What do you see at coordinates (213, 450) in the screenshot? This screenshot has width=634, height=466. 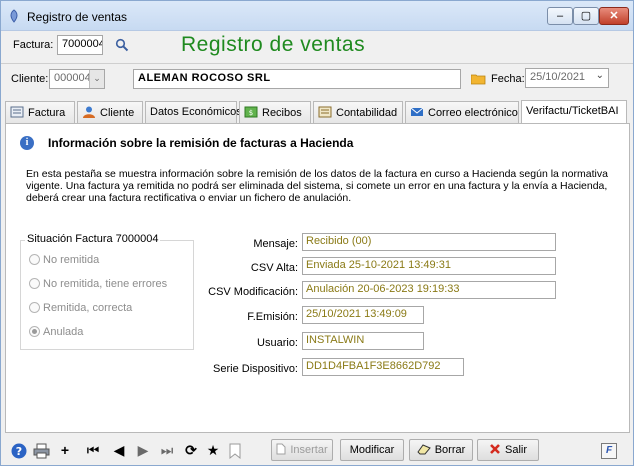 I see `star-icon: ★` at bounding box center [213, 450].